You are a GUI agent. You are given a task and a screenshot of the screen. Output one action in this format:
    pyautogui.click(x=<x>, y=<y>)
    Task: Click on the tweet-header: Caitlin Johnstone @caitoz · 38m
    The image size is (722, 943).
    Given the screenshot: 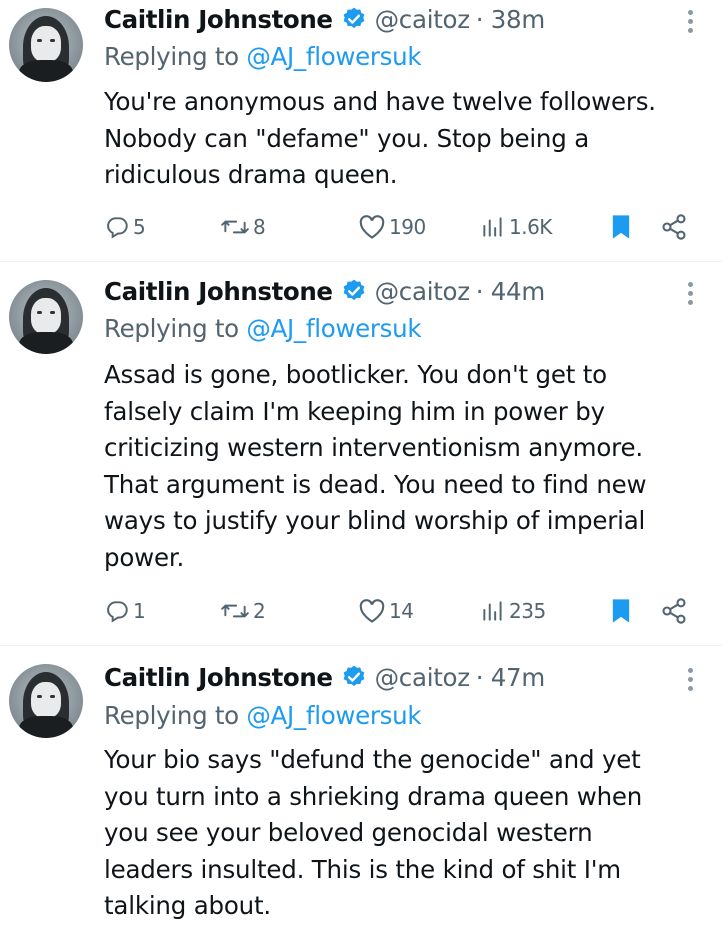 What is the action you would take?
    pyautogui.click(x=324, y=19)
    